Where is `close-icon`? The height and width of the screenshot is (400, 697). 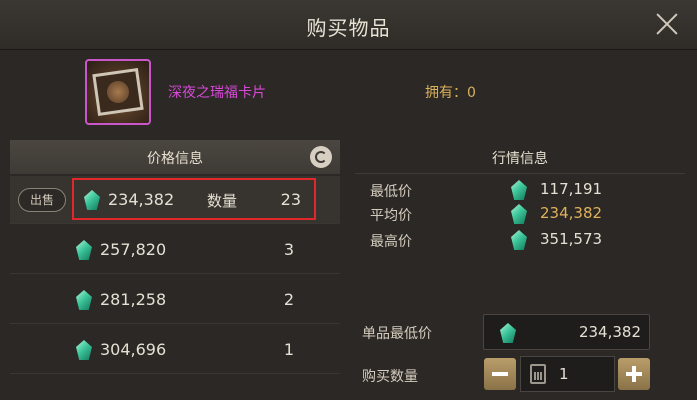
close-icon is located at coordinates (667, 24).